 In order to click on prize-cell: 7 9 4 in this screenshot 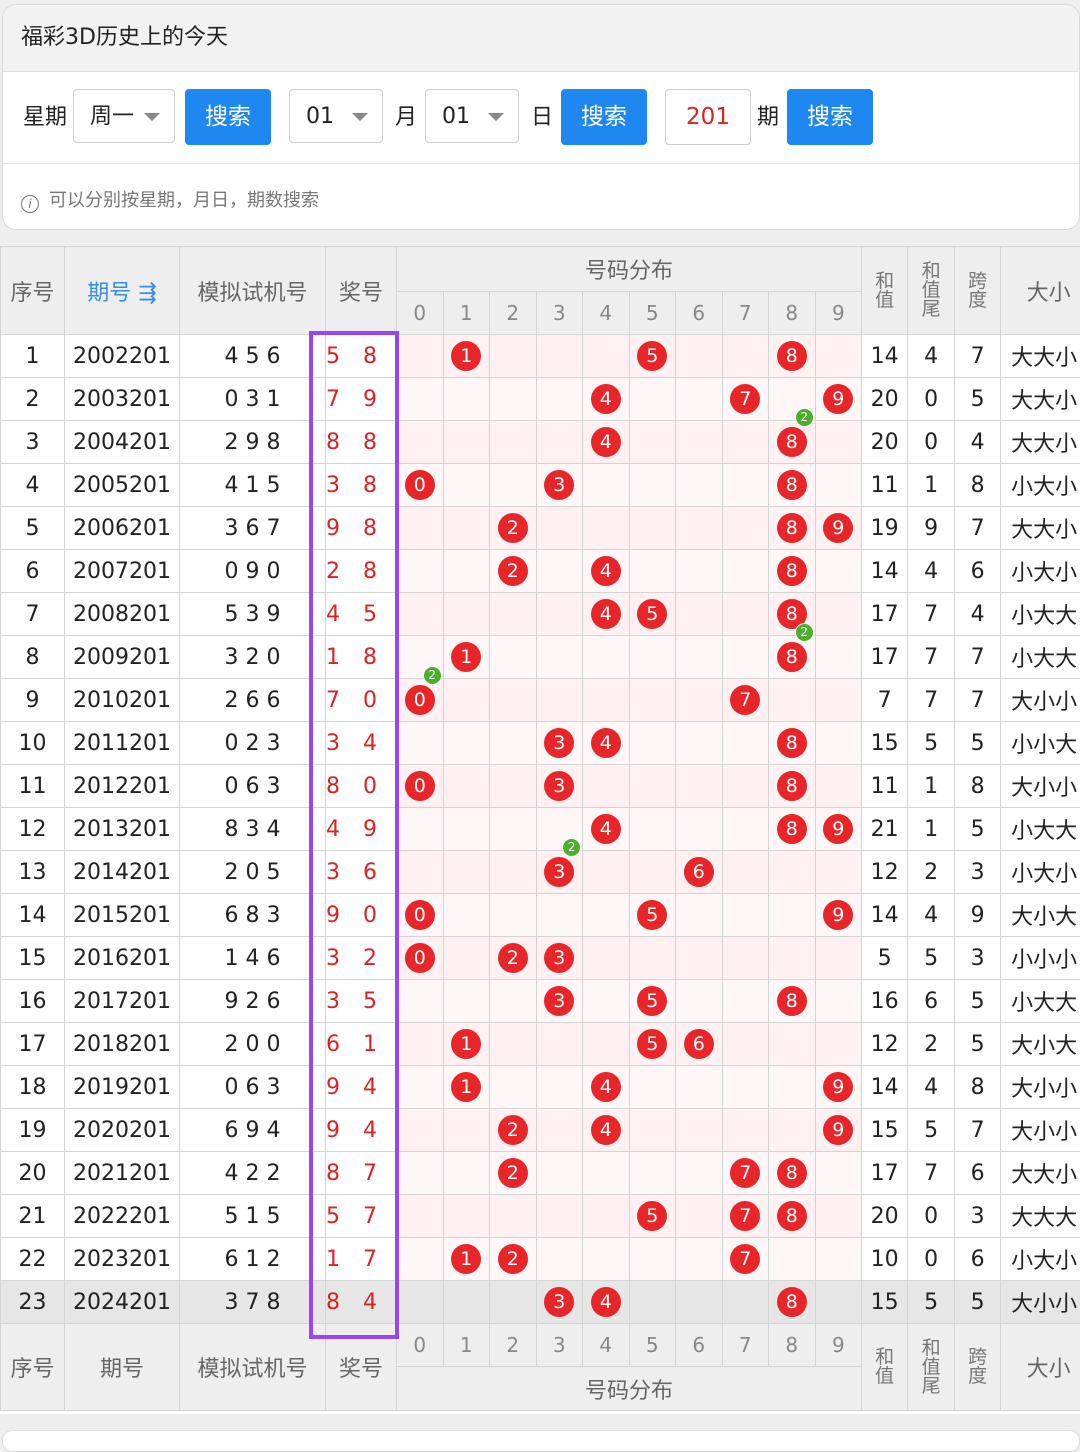, I will do `click(361, 399)`.